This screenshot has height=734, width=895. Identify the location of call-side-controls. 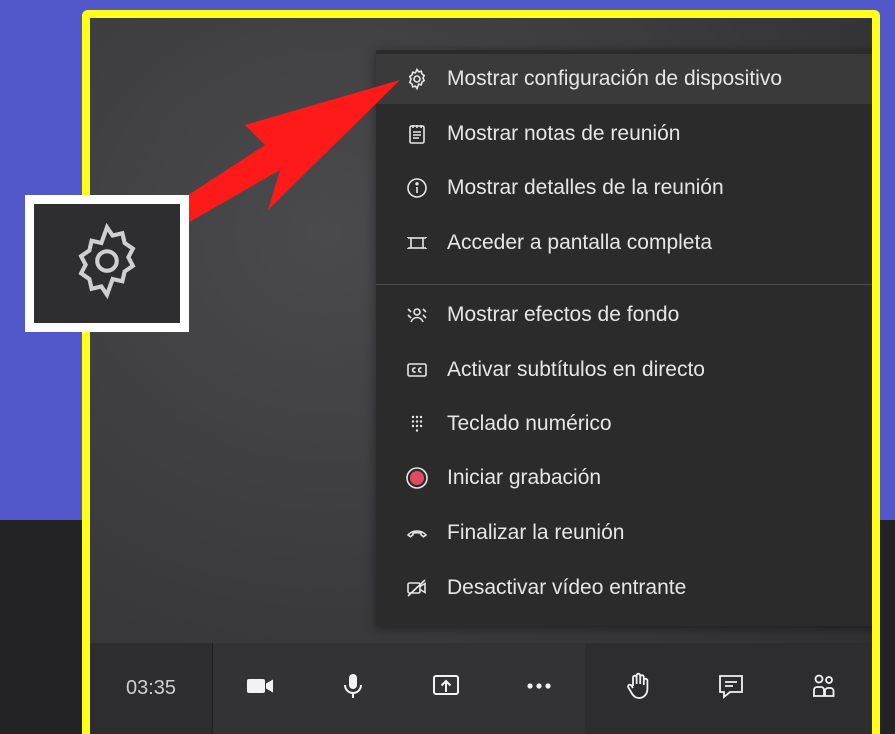
(730, 688).